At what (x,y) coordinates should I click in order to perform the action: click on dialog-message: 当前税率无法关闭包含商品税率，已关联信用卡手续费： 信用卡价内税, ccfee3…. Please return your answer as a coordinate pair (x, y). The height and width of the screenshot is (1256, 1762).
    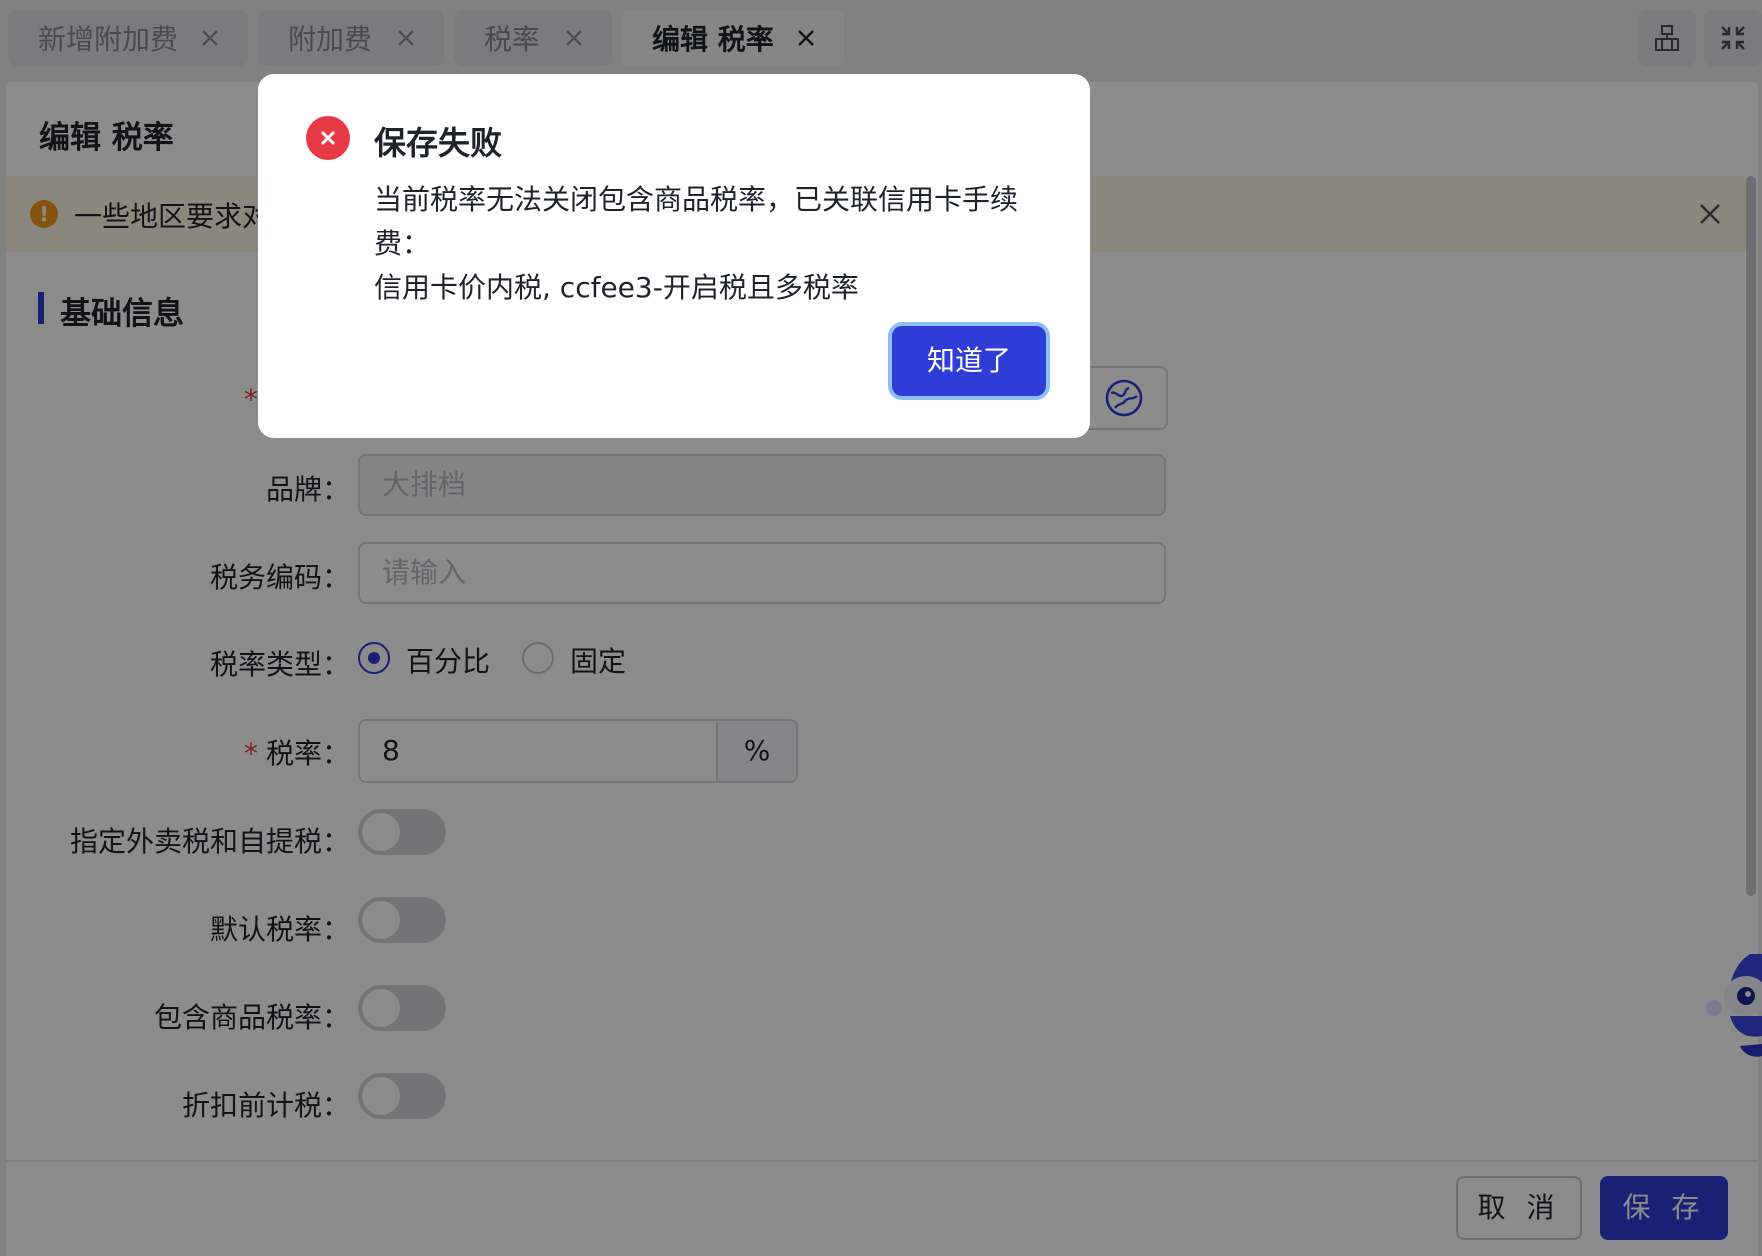
    Looking at the image, I should click on (714, 244).